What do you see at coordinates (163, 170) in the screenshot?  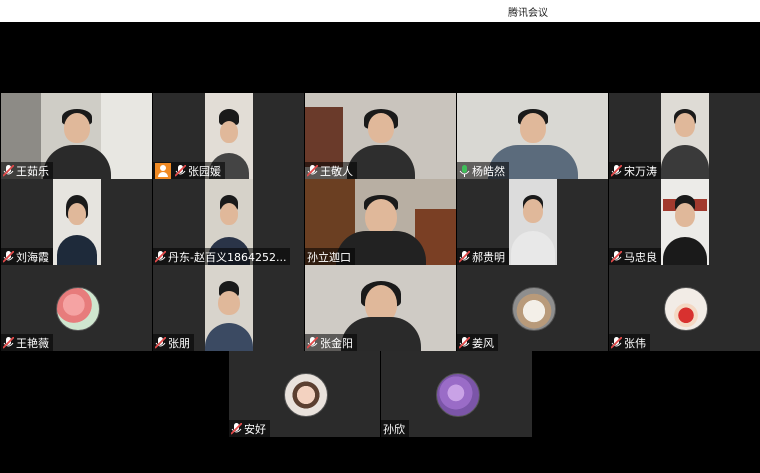 I see `user-icon` at bounding box center [163, 170].